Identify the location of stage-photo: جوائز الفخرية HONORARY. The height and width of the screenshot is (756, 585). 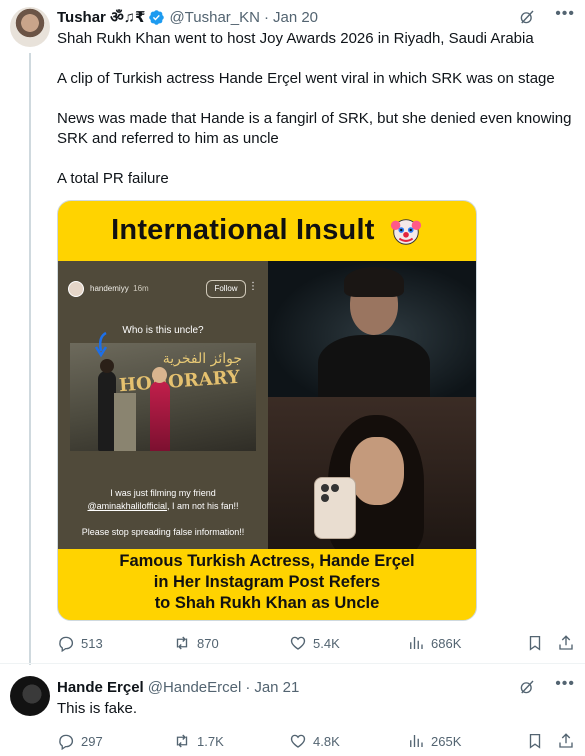
(163, 397).